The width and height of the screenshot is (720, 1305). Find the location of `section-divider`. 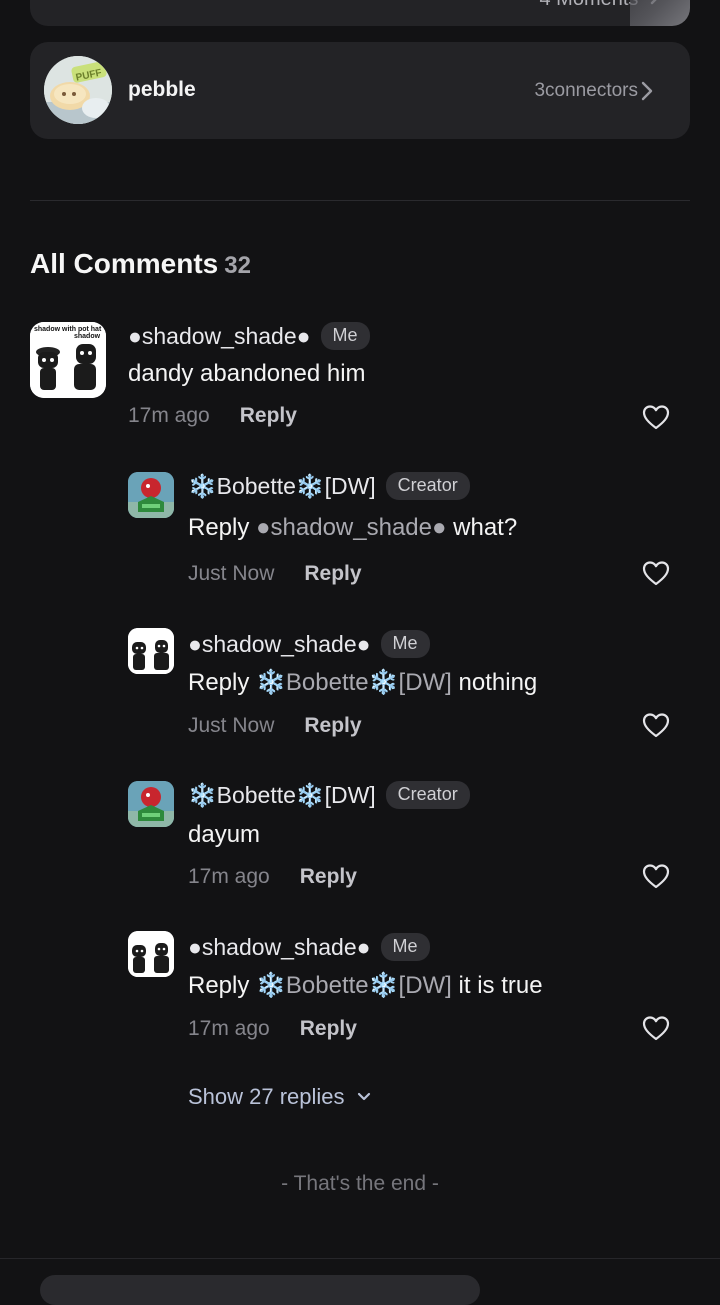

section-divider is located at coordinates (360, 200).